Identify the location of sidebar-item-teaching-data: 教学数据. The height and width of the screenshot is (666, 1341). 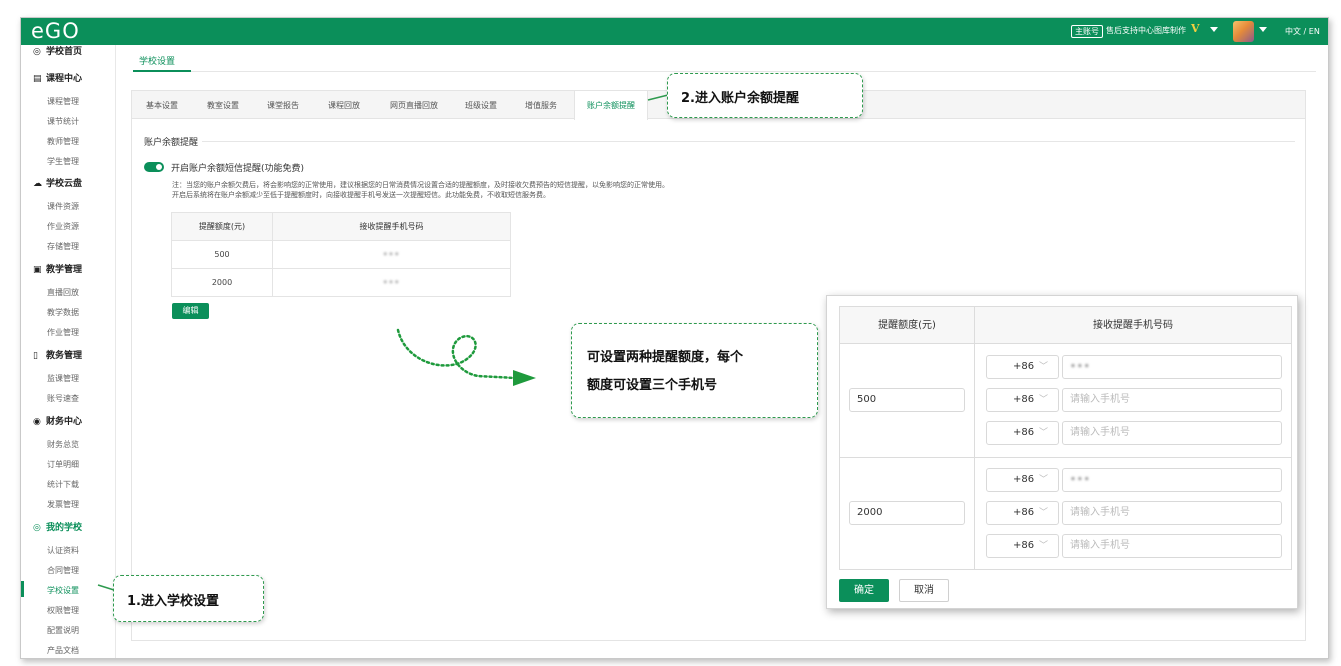
(63, 312).